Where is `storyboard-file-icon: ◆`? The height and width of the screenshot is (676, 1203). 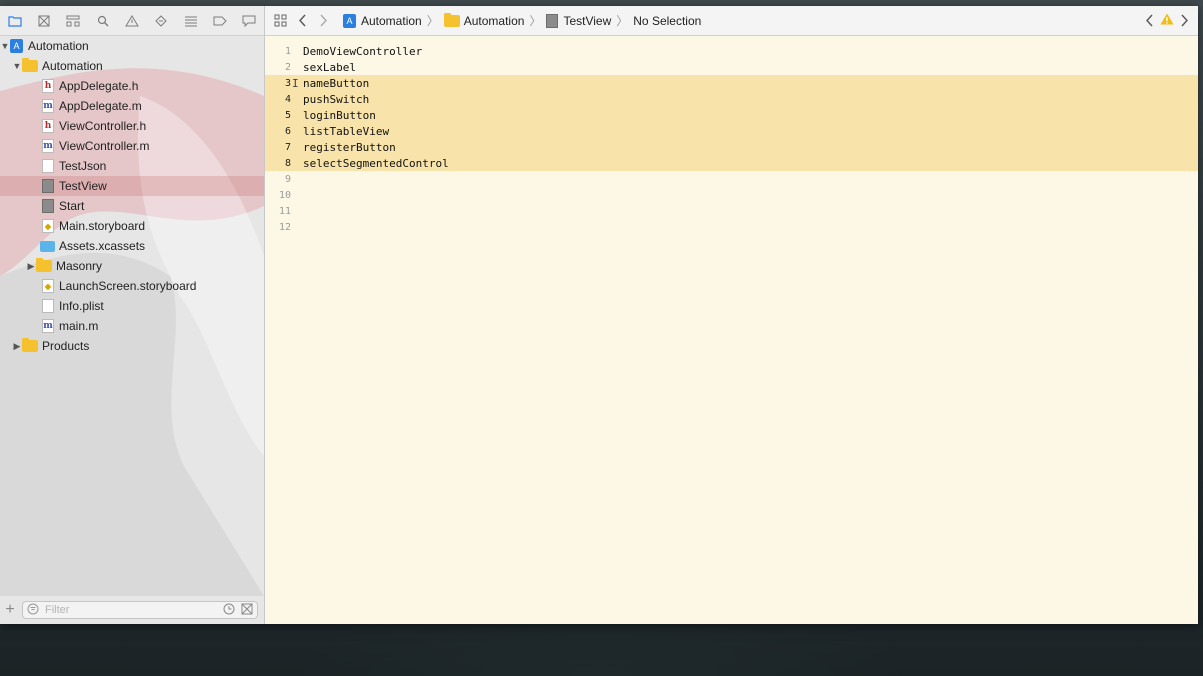
storyboard-file-icon: ◆ is located at coordinates (48, 226).